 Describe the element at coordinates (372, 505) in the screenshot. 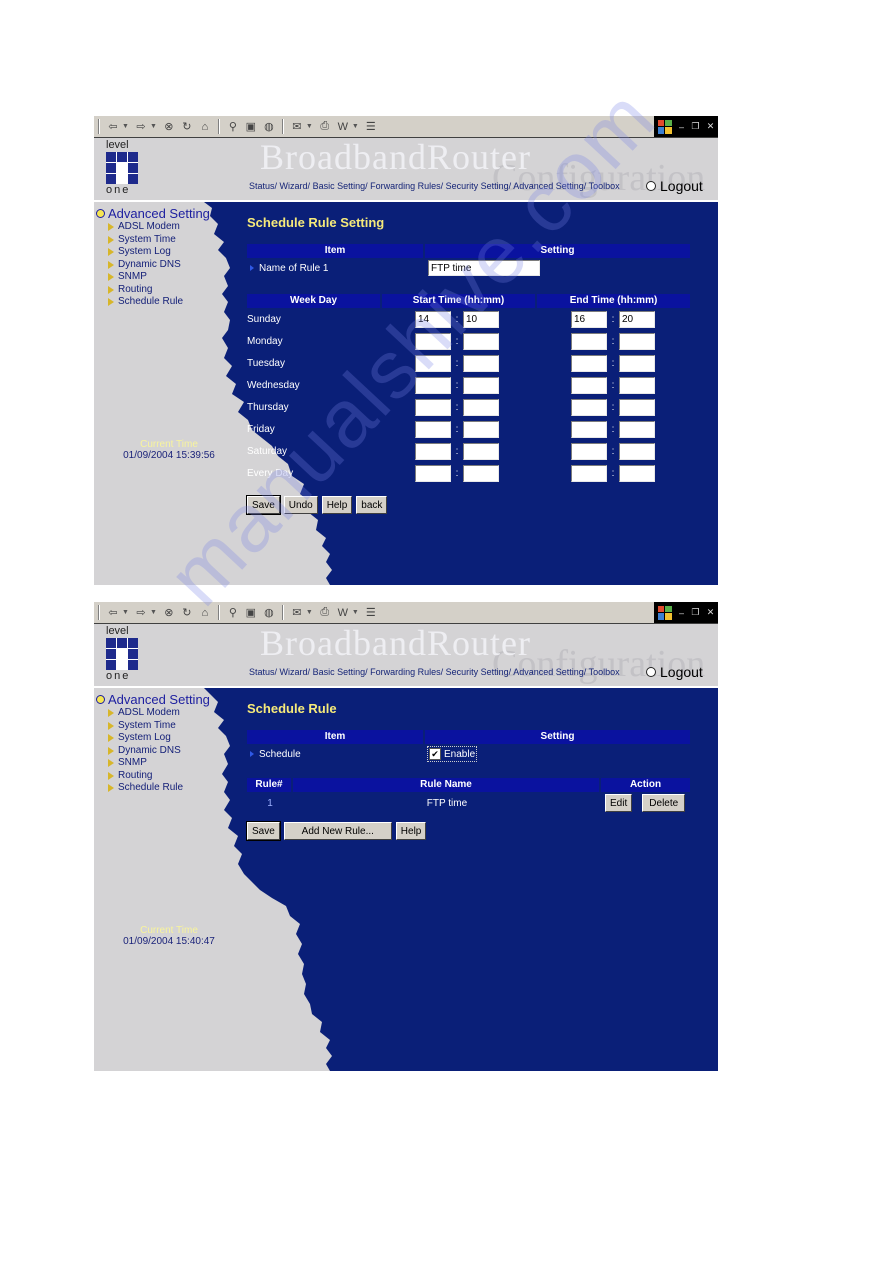

I see `back-button: back` at that location.